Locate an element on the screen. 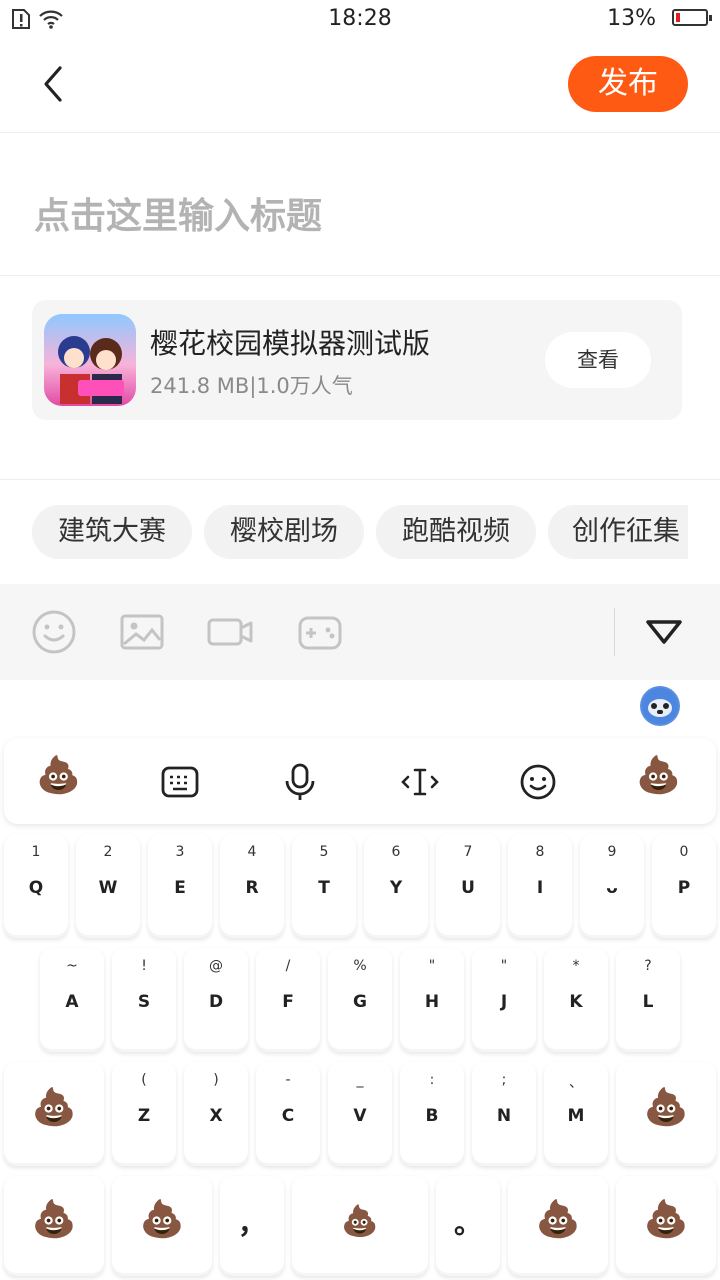 The width and height of the screenshot is (720, 1280). backspace-key: 💩 is located at coordinates (666, 1114).